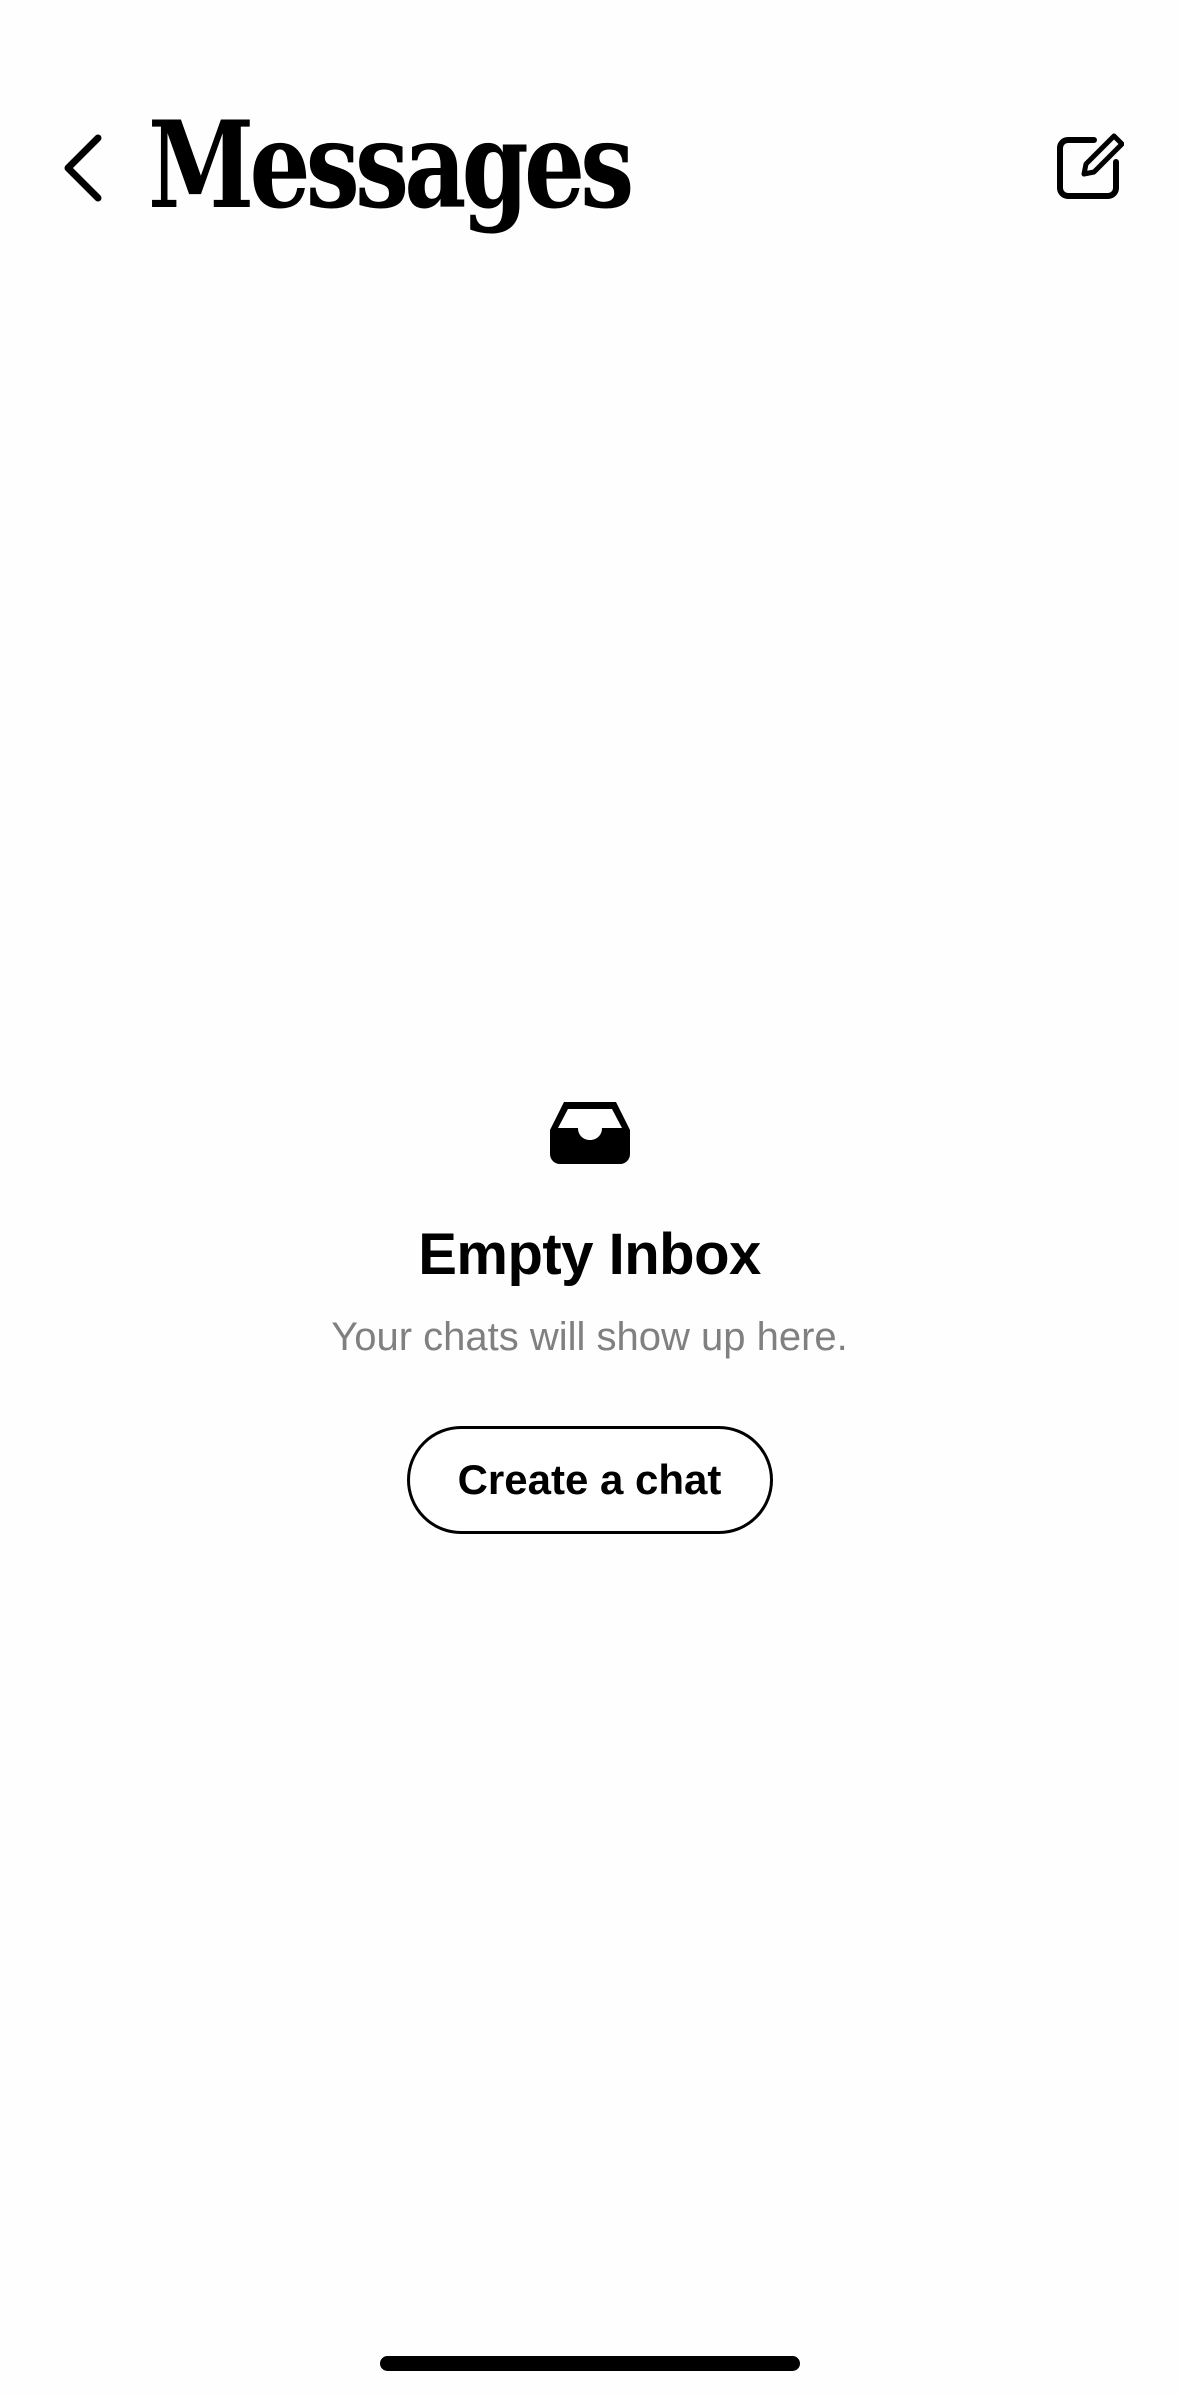 The image size is (1179, 2396). Describe the element at coordinates (589, 1133) in the screenshot. I see `inbox-tray-icon` at that location.